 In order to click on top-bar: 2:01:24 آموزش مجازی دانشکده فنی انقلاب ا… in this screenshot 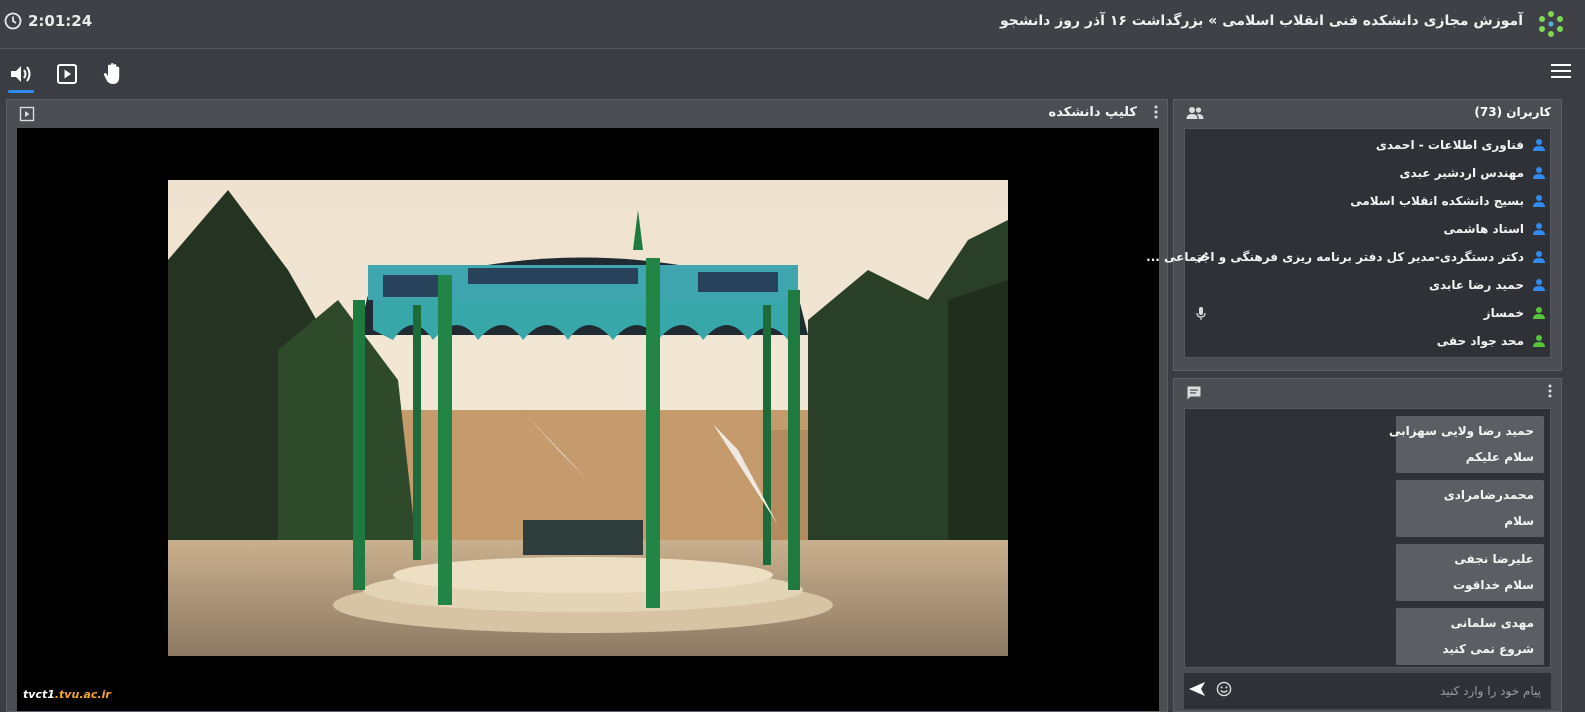, I will do `click(792, 24)`.